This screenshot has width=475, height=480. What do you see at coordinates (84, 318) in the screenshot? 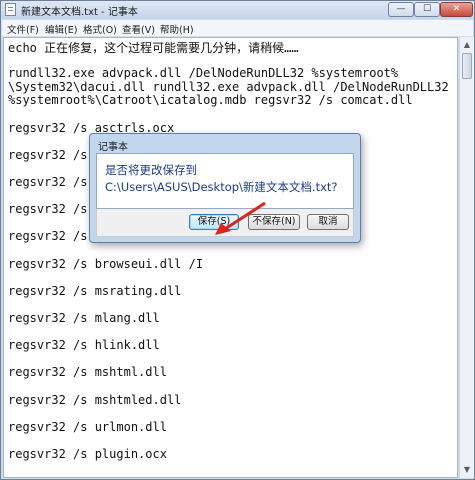
I see `editor-line: regsvr32 /s mlang.dll` at bounding box center [84, 318].